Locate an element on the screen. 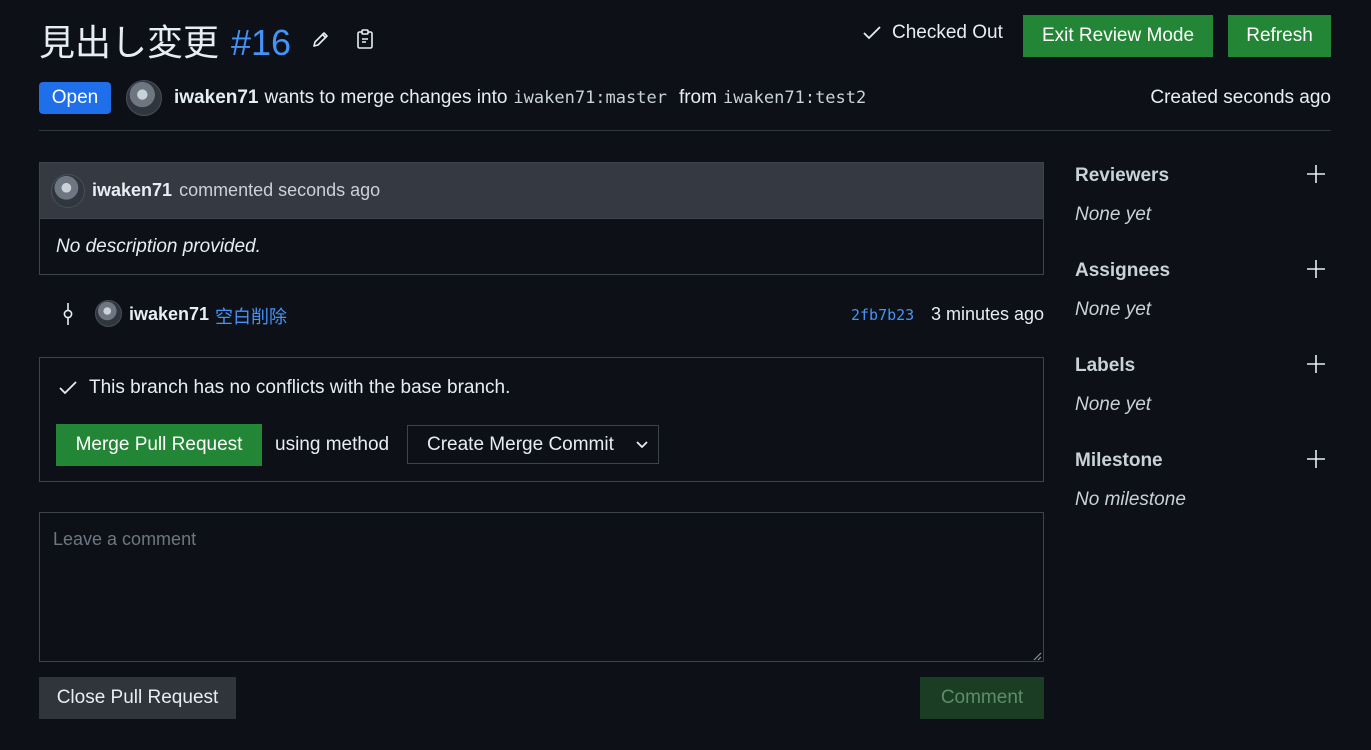  comment-button: Comment is located at coordinates (982, 698).